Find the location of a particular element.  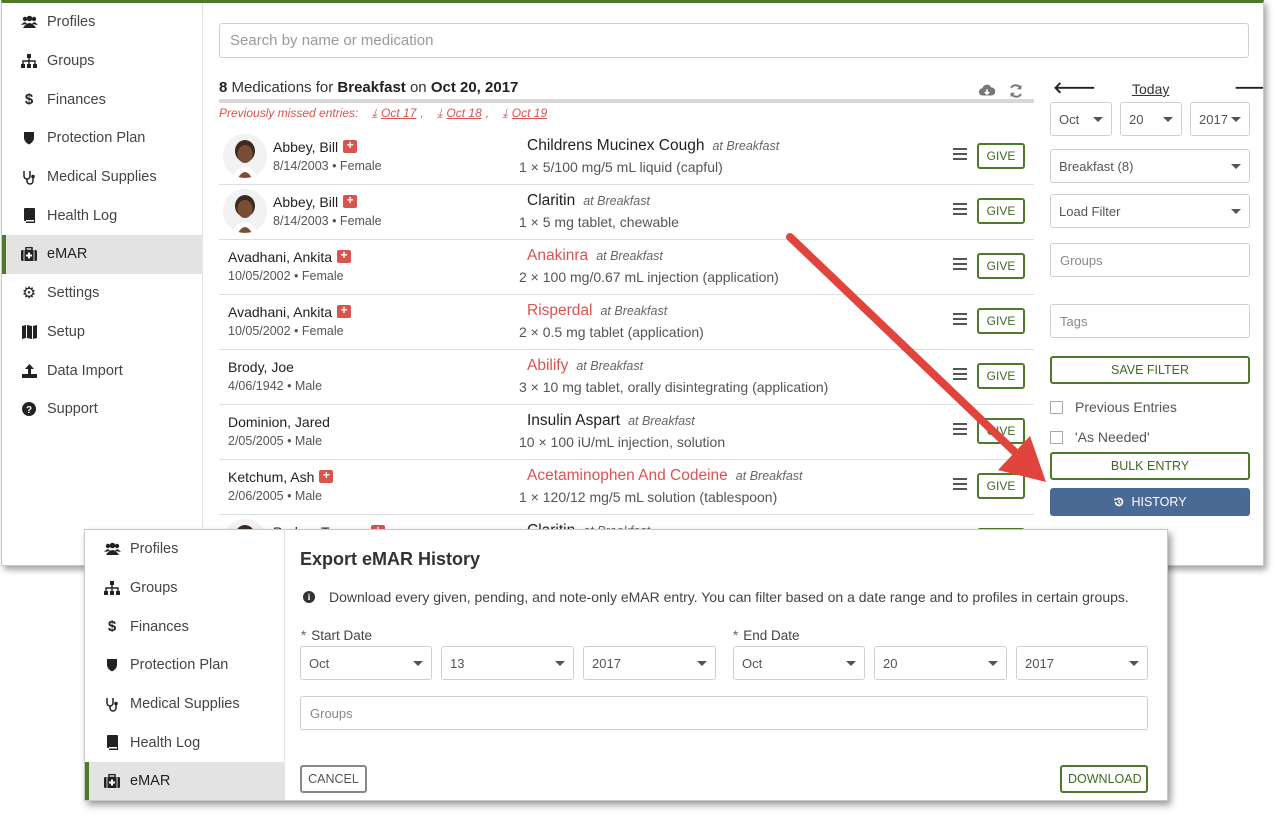

cancel-button: CANCEL is located at coordinates (333, 779).